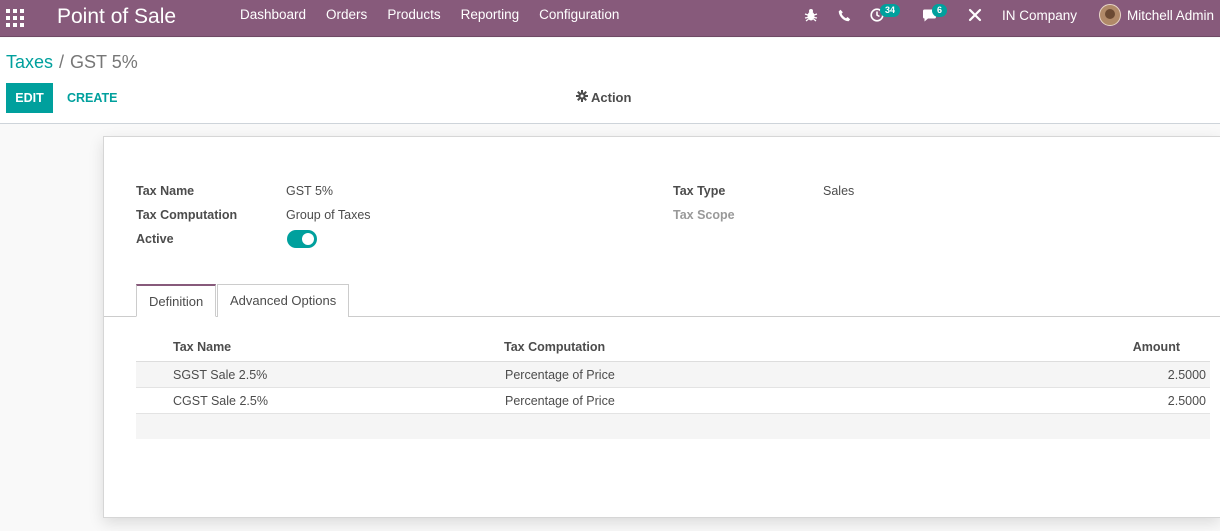  I want to click on tab-definition: Definition, so click(176, 300).